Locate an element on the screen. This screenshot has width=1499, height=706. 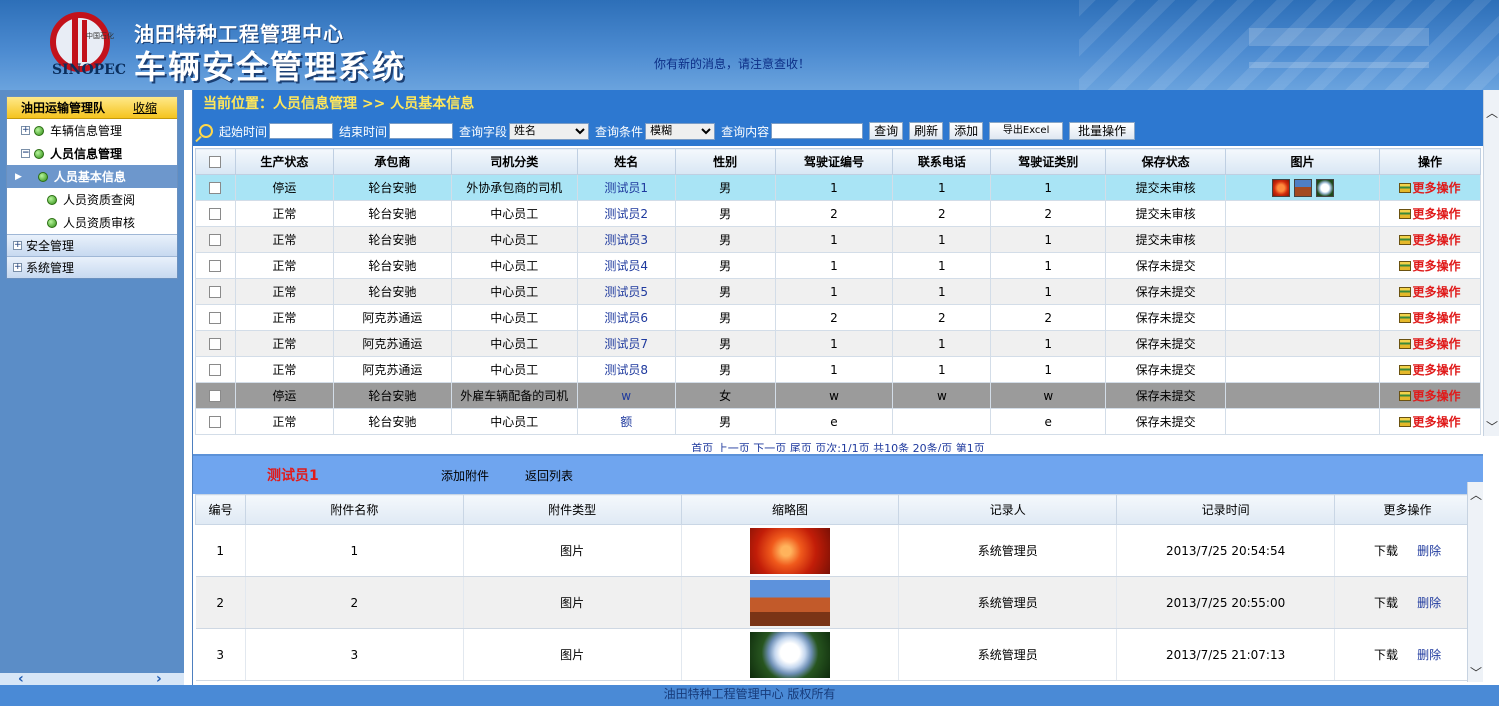
person-name-link: 测试员8 is located at coordinates (626, 370).